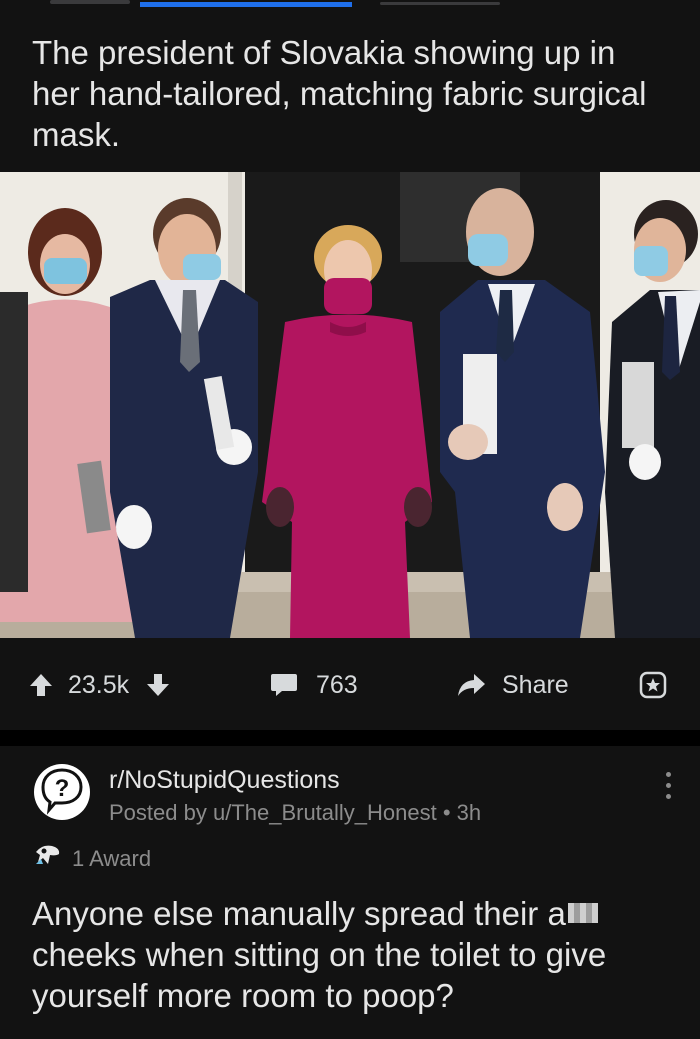 Image resolution: width=700 pixels, height=1039 pixels. I want to click on vote-score: 23.5k, so click(99, 684).